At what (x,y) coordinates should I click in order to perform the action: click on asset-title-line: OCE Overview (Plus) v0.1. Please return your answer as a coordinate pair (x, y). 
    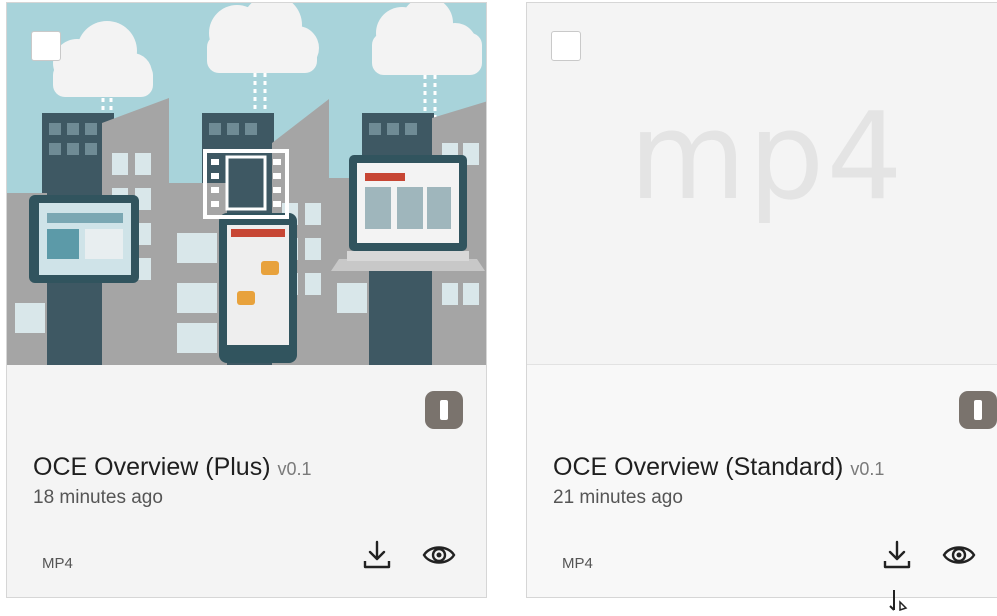
    Looking at the image, I should click on (172, 467).